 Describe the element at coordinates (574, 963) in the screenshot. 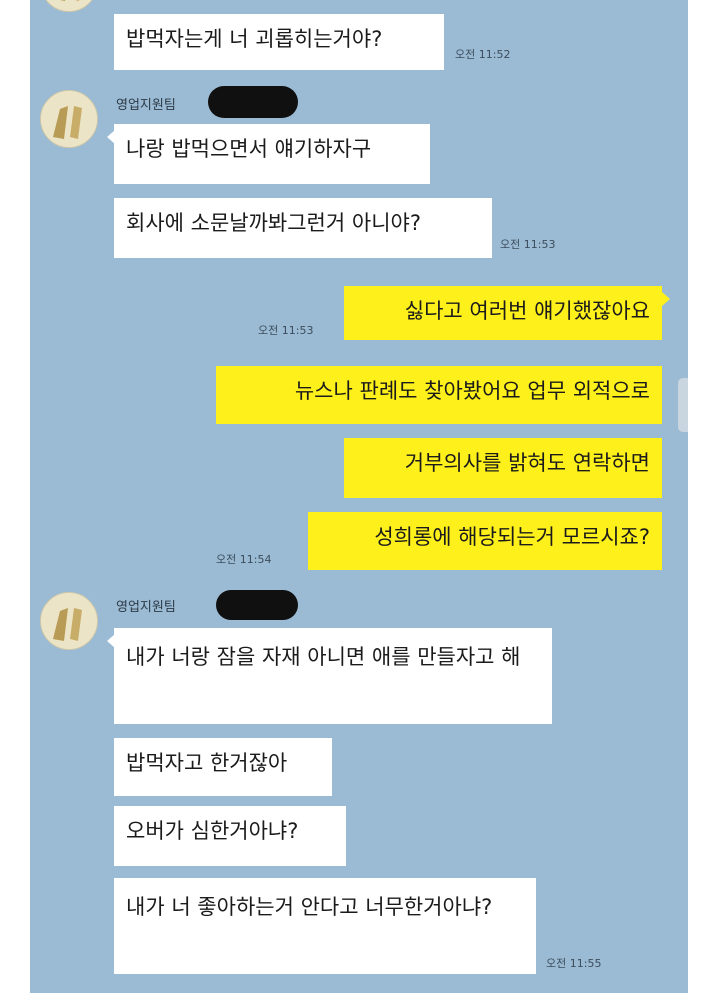

I see `message-time: 오전 11:55` at that location.